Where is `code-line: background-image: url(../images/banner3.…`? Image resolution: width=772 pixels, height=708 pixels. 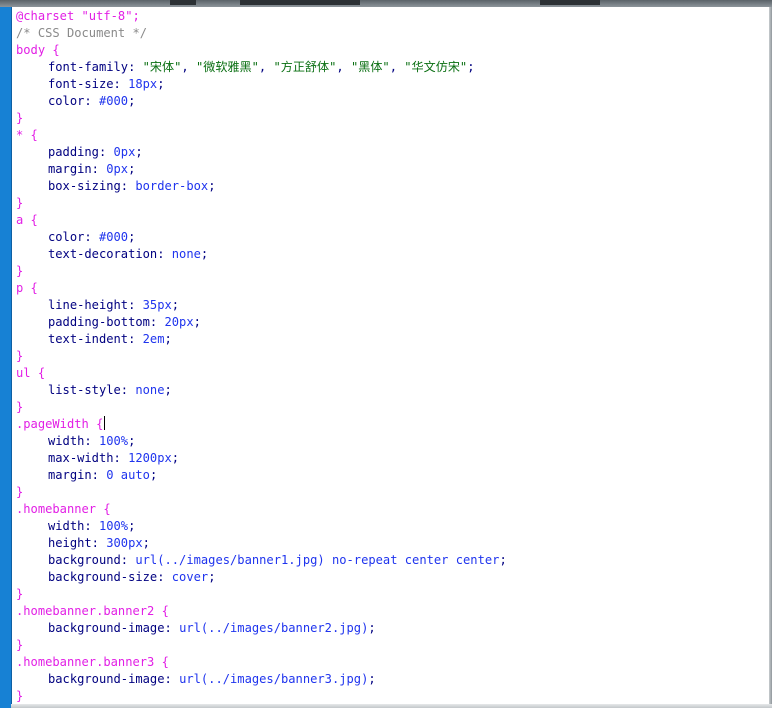 code-line: background-image: url(../images/banner3.… is located at coordinates (261, 679).